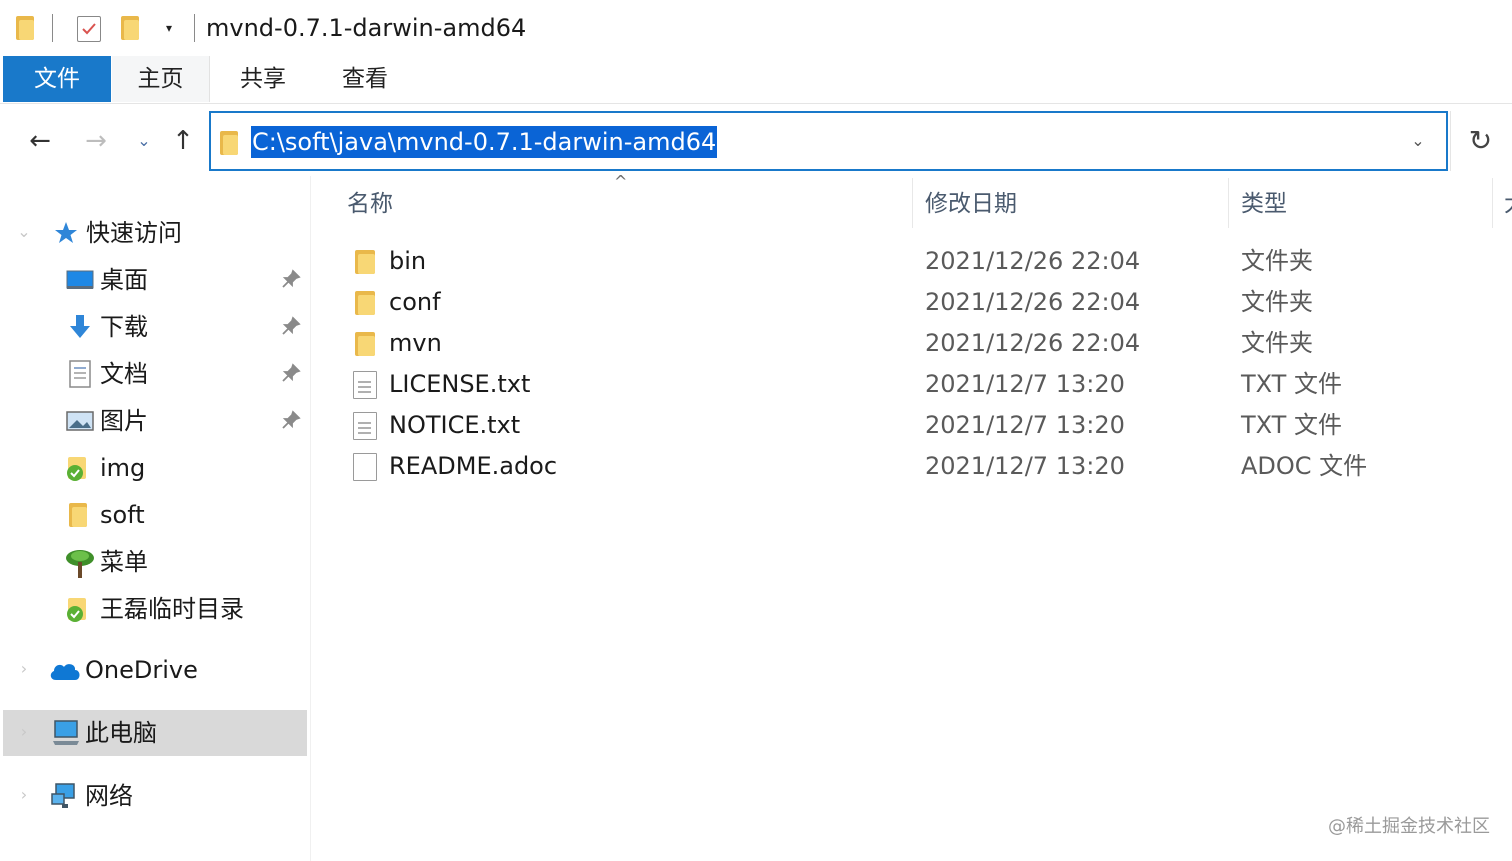 This screenshot has height=861, width=1512. What do you see at coordinates (1409, 826) in the screenshot?
I see `watermark: @稀土掘金技术社区` at bounding box center [1409, 826].